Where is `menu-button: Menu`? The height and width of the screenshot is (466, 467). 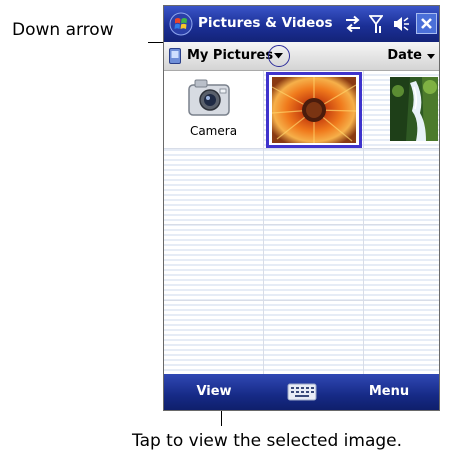
menu-button: Menu is located at coordinates (389, 392).